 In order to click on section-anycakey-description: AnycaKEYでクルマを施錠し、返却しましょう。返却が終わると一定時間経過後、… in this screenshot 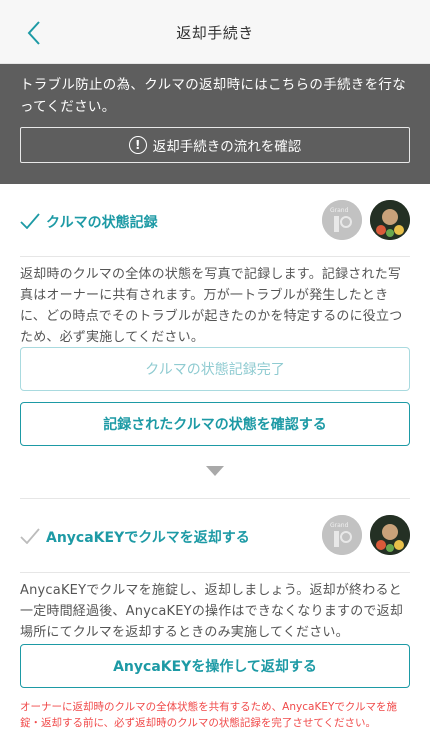, I will do `click(212, 611)`.